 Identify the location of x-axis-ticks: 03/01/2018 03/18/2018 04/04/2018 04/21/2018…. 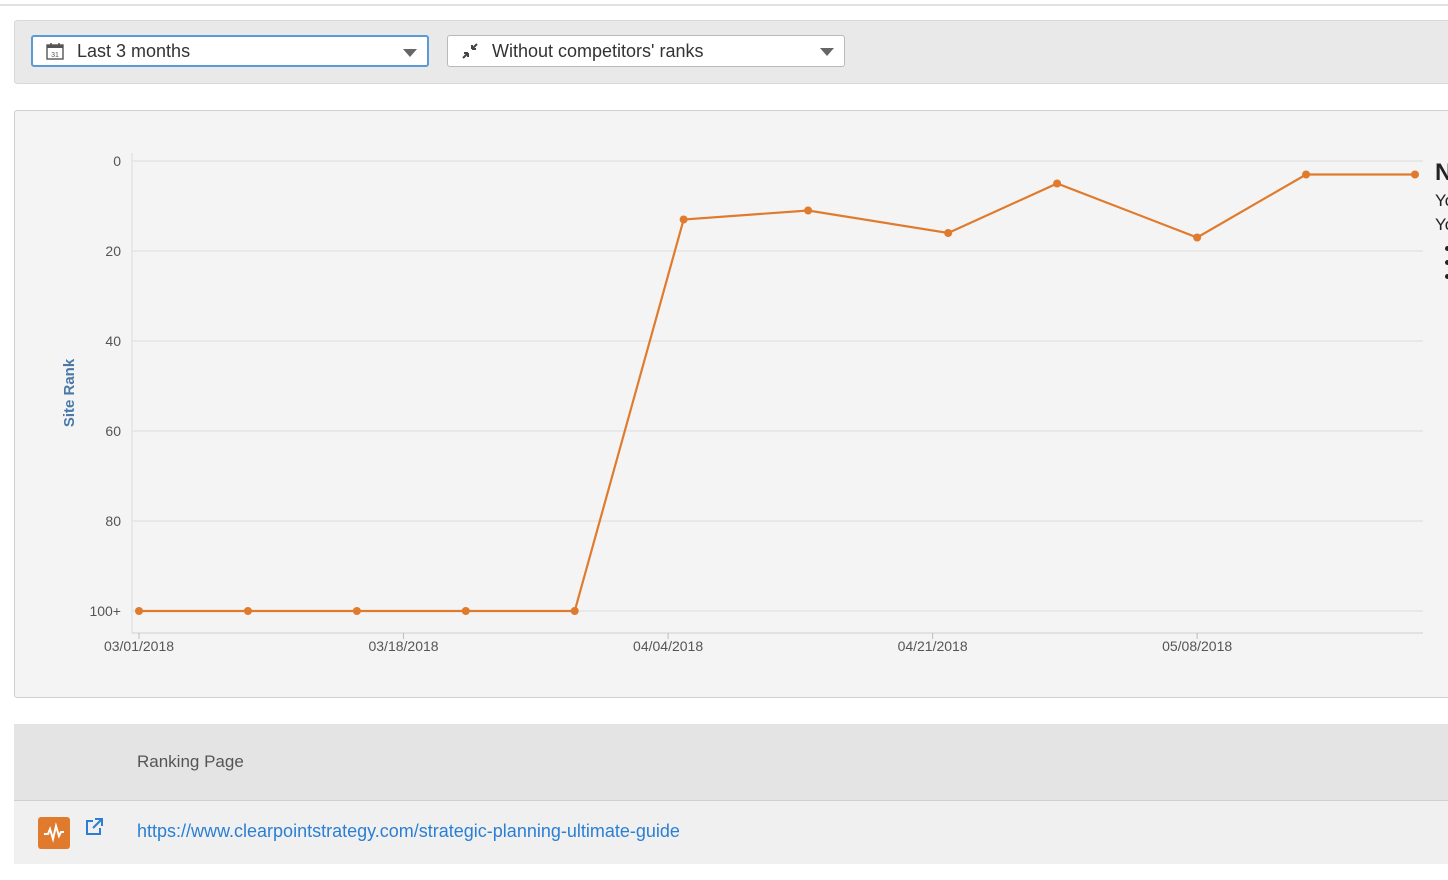
(668, 643).